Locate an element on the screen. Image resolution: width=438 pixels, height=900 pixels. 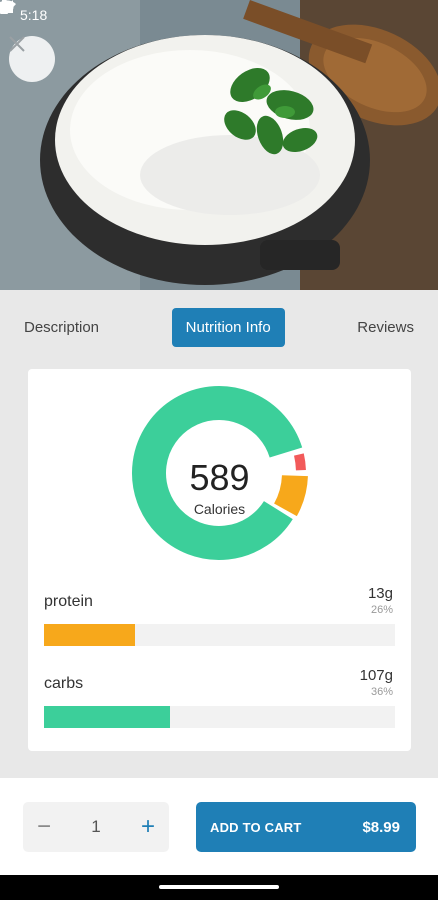
increase-quantity-button: + is located at coordinates (148, 827).